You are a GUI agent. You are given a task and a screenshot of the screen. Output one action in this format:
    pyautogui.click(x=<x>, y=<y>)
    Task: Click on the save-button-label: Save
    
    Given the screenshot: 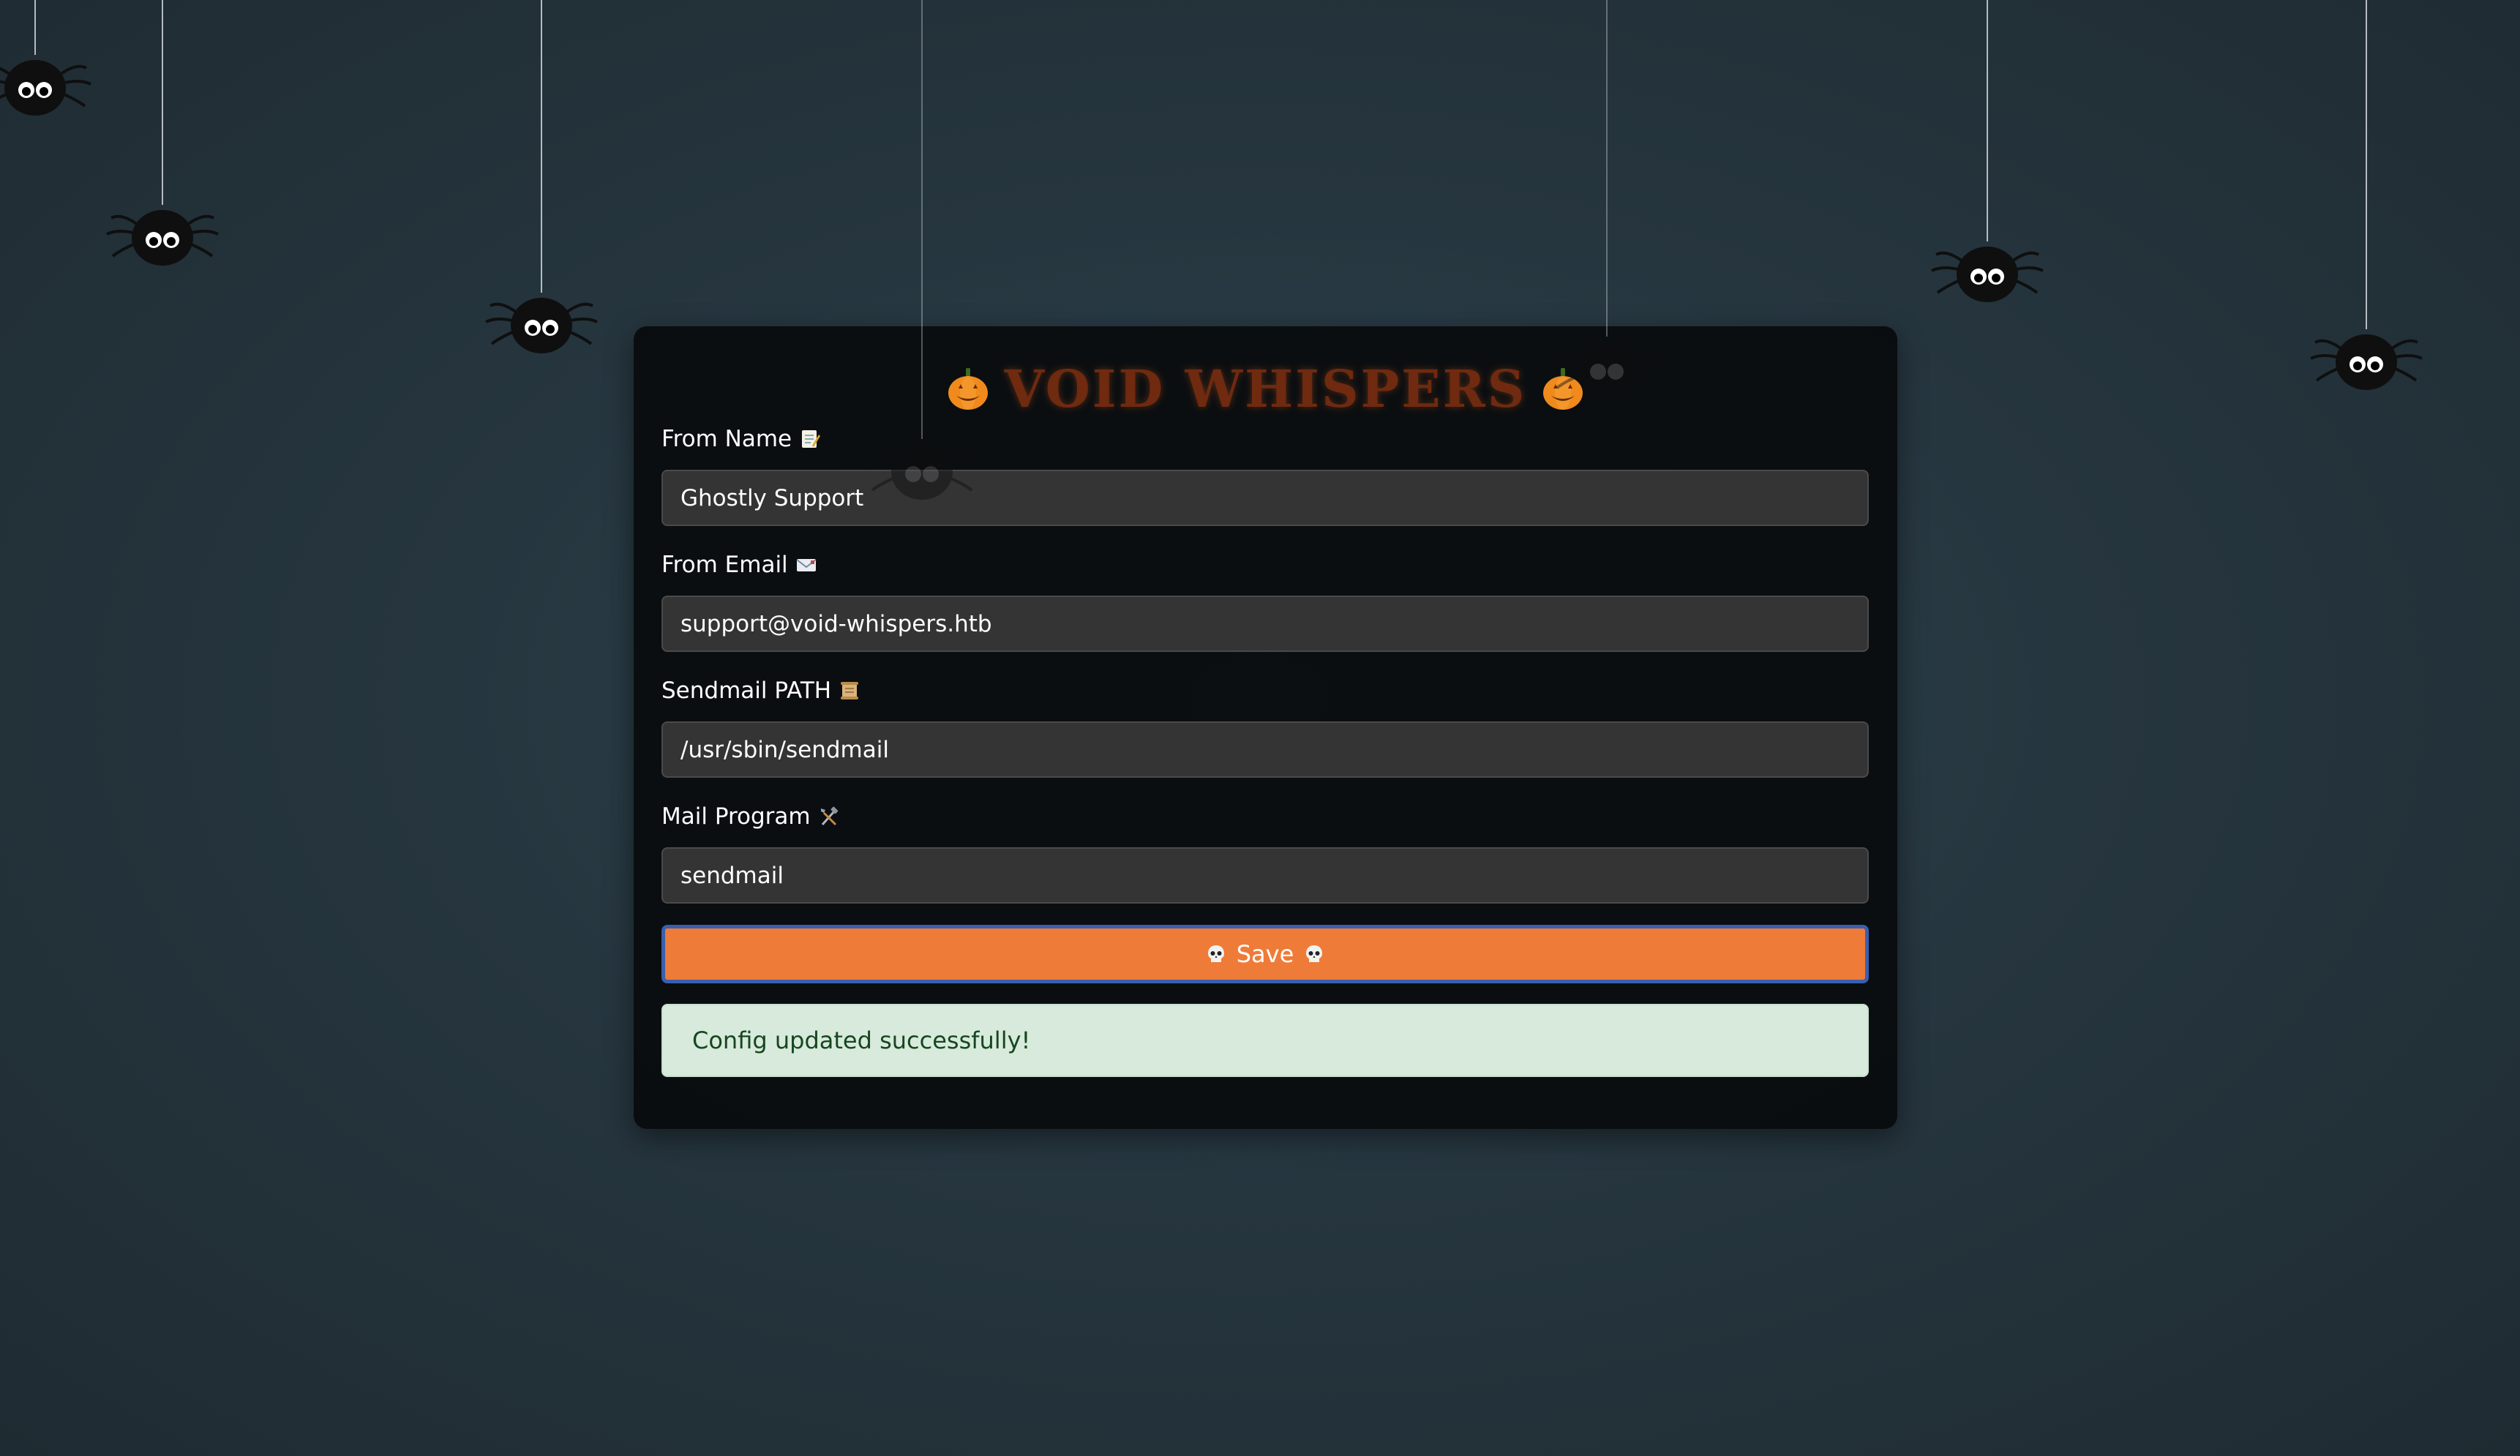 What is the action you would take?
    pyautogui.click(x=1265, y=954)
    